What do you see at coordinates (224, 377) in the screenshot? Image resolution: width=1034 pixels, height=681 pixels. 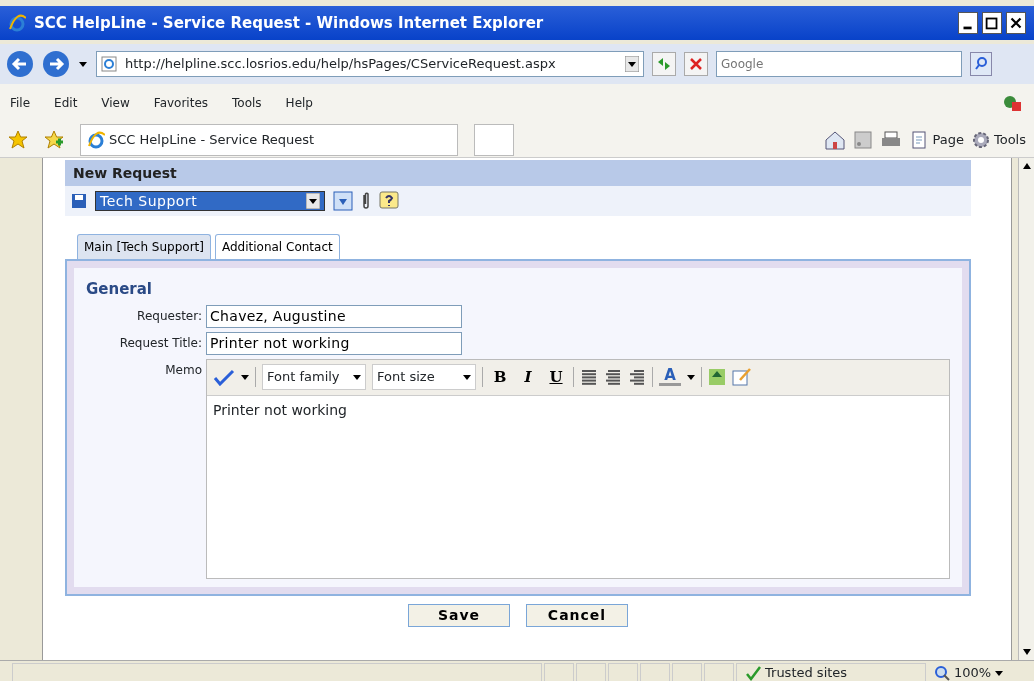 I see `spellcheck-icon` at bounding box center [224, 377].